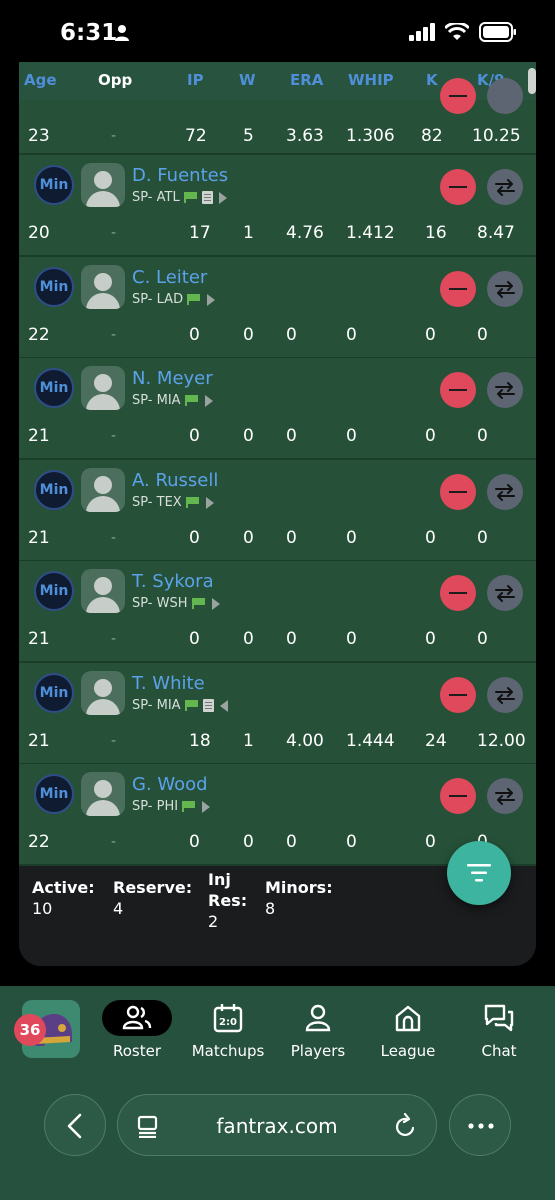 The image size is (555, 1200). Describe the element at coordinates (406, 1126) in the screenshot. I see `reload-icon` at that location.